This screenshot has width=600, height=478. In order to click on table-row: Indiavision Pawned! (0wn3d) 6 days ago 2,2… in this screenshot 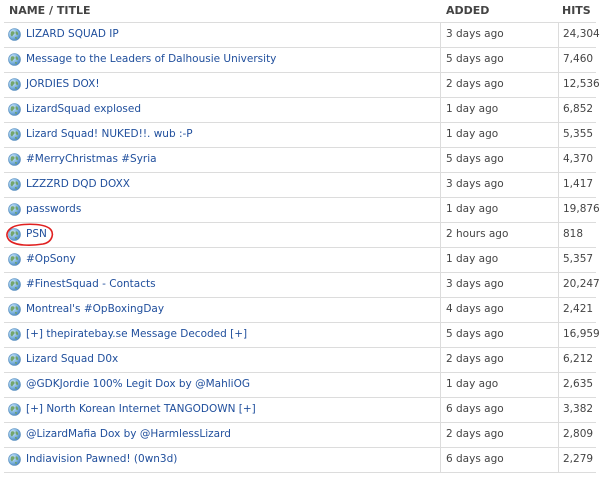, I will do `click(300, 460)`.